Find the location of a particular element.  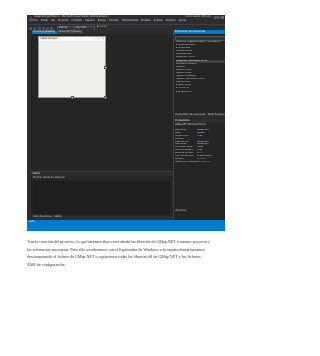

form-designer: AlgebraProject – □ × is located at coordinates (73, 68).